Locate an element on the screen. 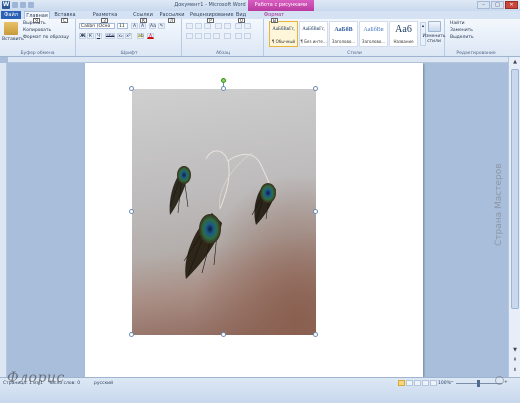  peacock-feather-earrings-photo is located at coordinates (222, 214).